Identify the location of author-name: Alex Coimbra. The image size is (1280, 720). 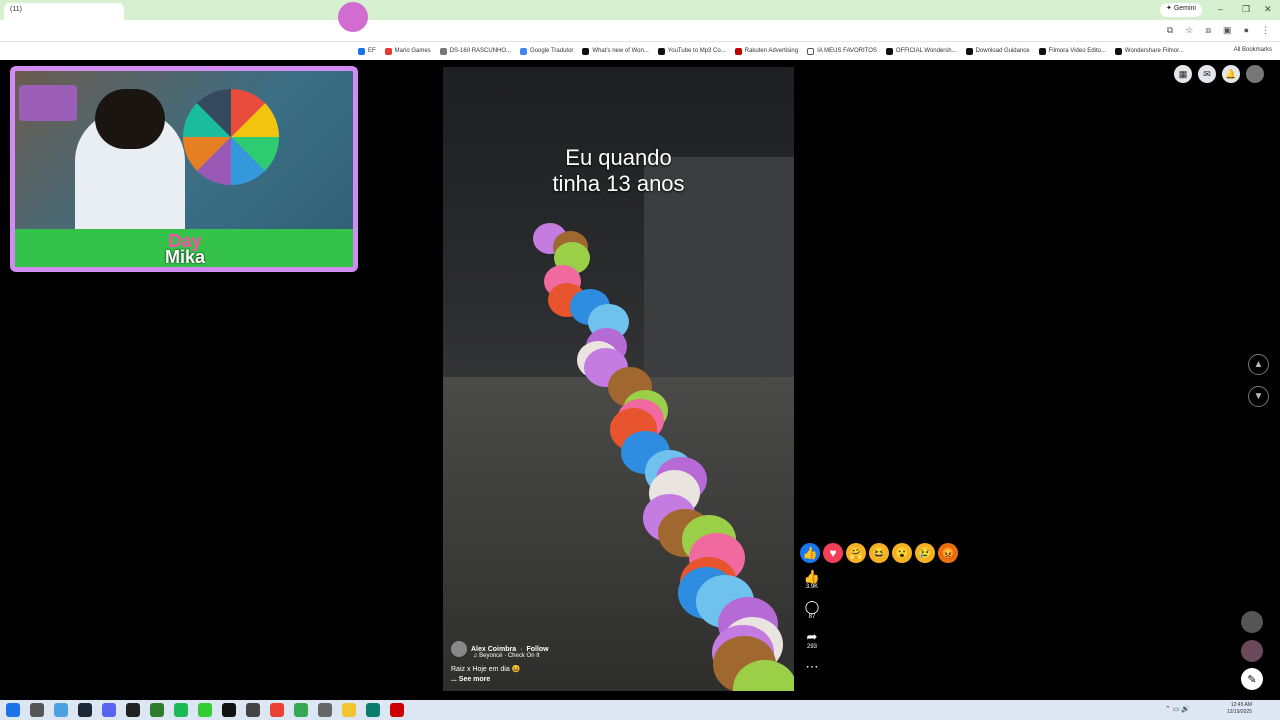
(493, 649).